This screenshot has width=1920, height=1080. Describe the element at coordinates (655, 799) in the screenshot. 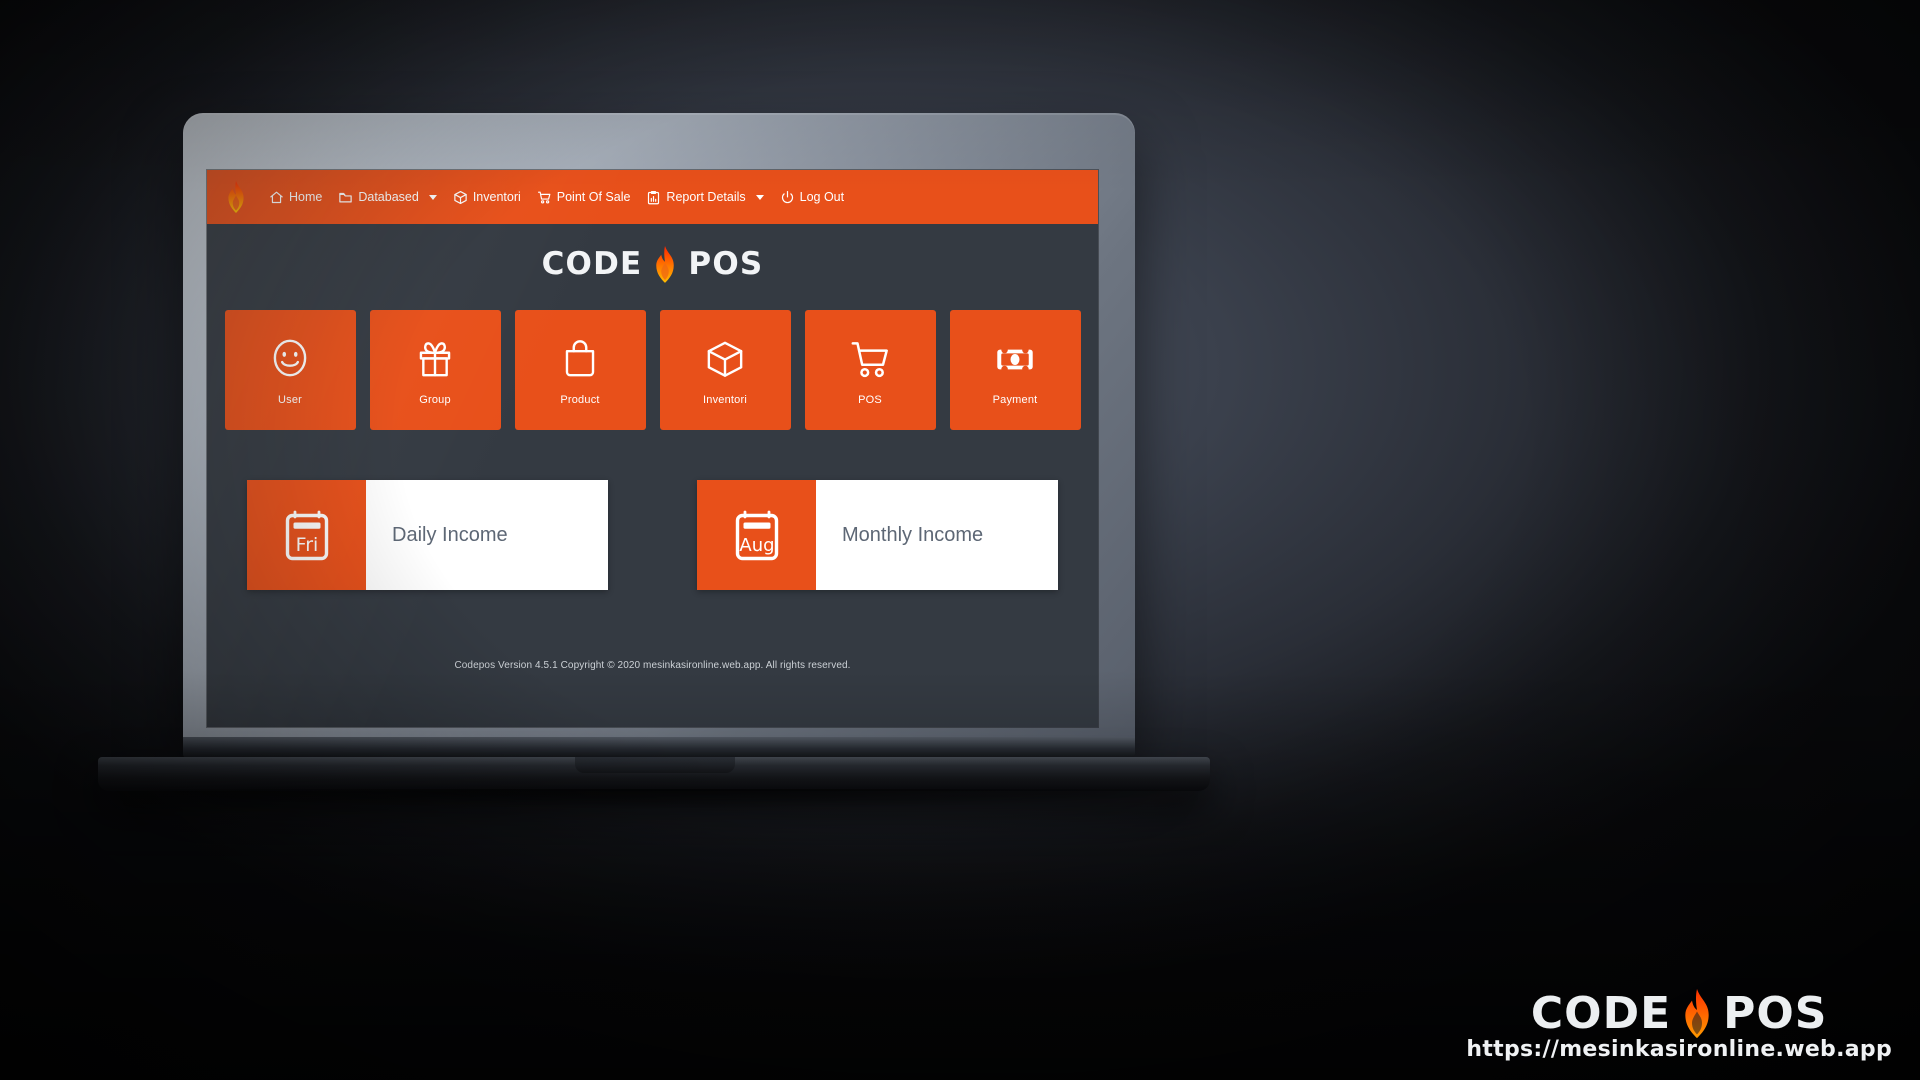

I see `laptop-drop-shadow` at that location.